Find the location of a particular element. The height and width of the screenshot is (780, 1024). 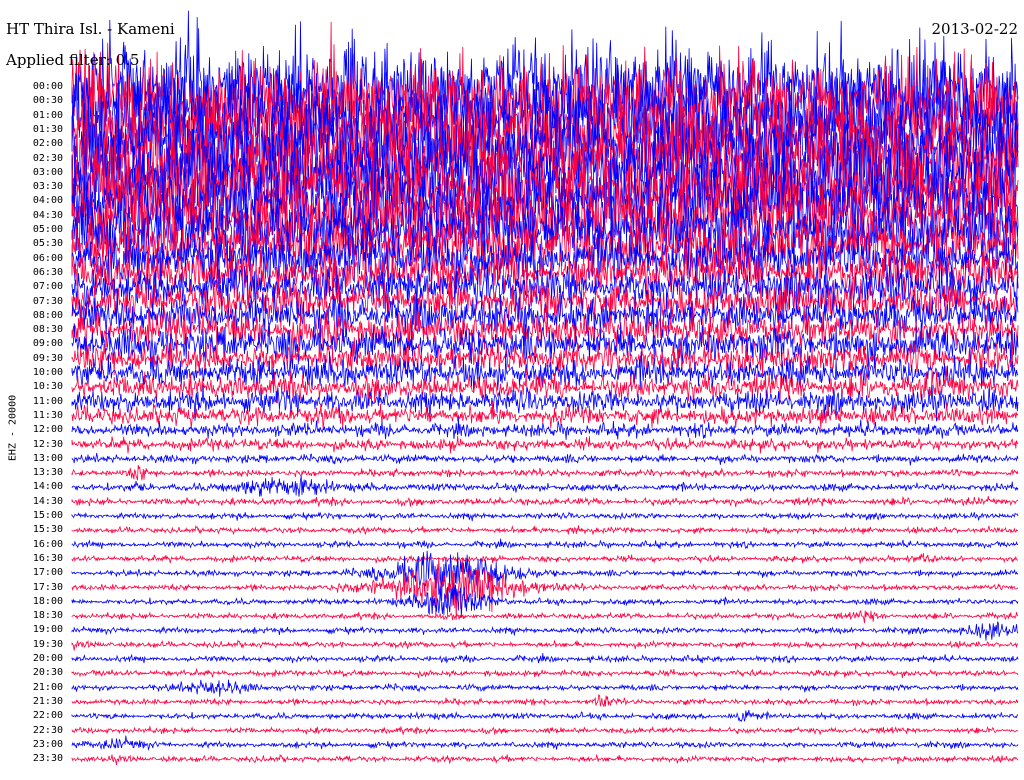

time-tick: 17:30 is located at coordinates (47, 587).